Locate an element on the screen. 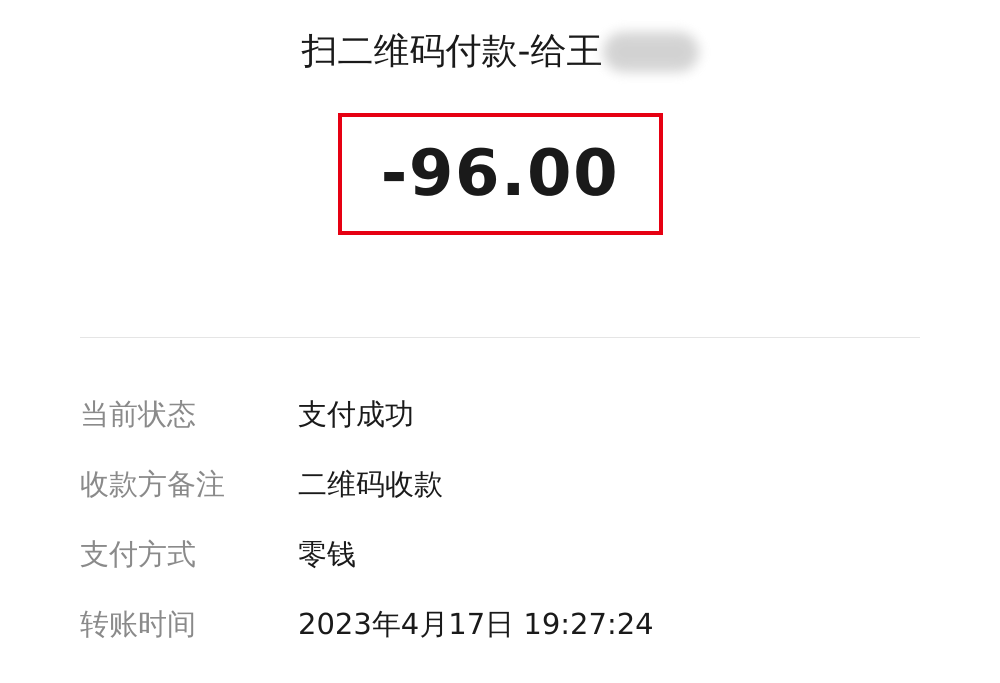 Image resolution: width=1000 pixels, height=683 pixels. amount: -96.00 is located at coordinates (500, 174).